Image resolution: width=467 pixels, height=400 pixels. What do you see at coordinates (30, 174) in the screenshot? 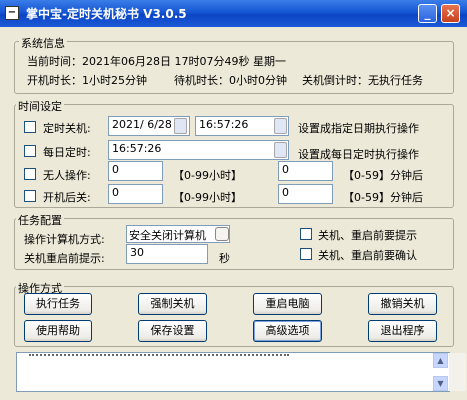
I see `idle-checkbox` at bounding box center [30, 174].